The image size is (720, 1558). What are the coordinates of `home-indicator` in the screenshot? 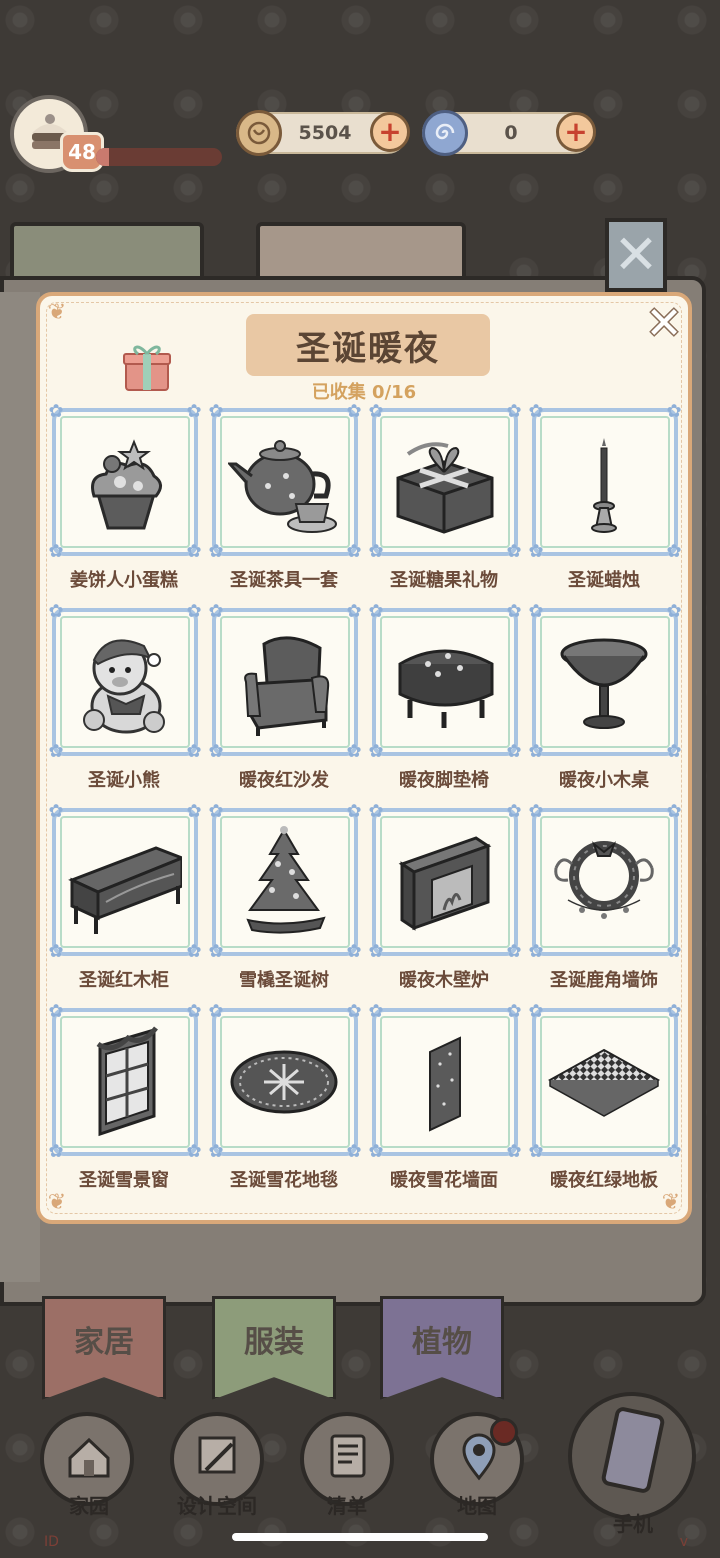 It's located at (360, 1537).